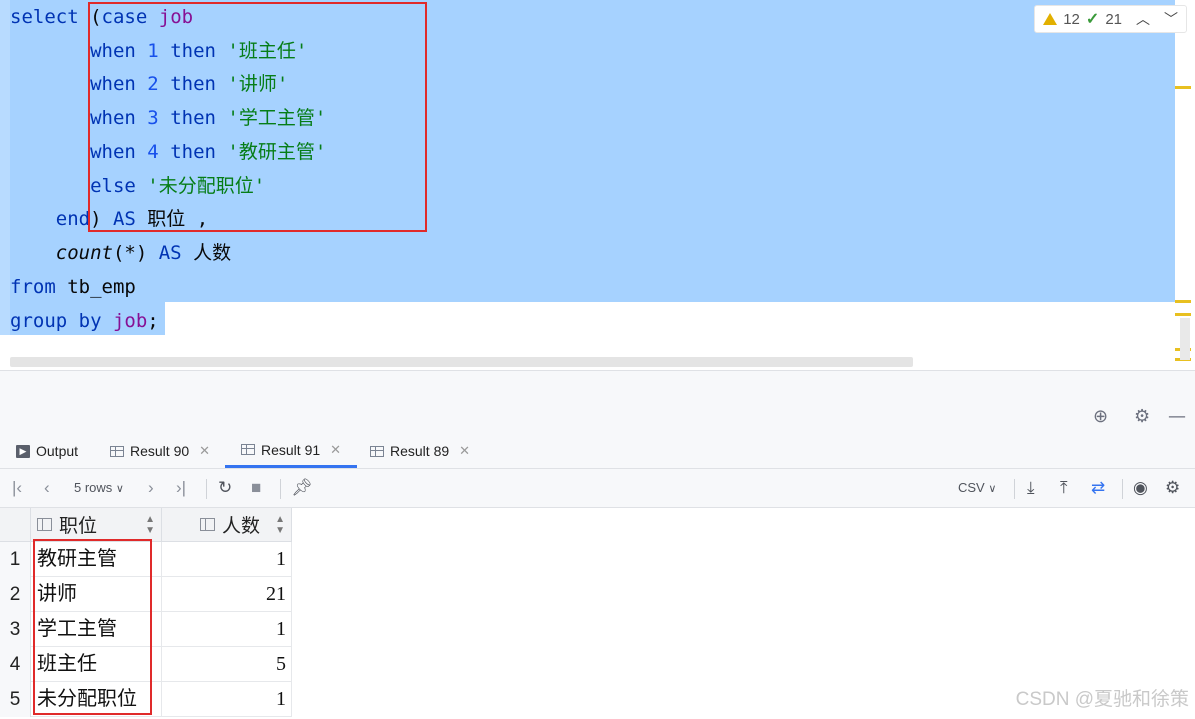 This screenshot has height=719, width=1195. I want to click on pin-icon: 📌︎, so click(302, 488).